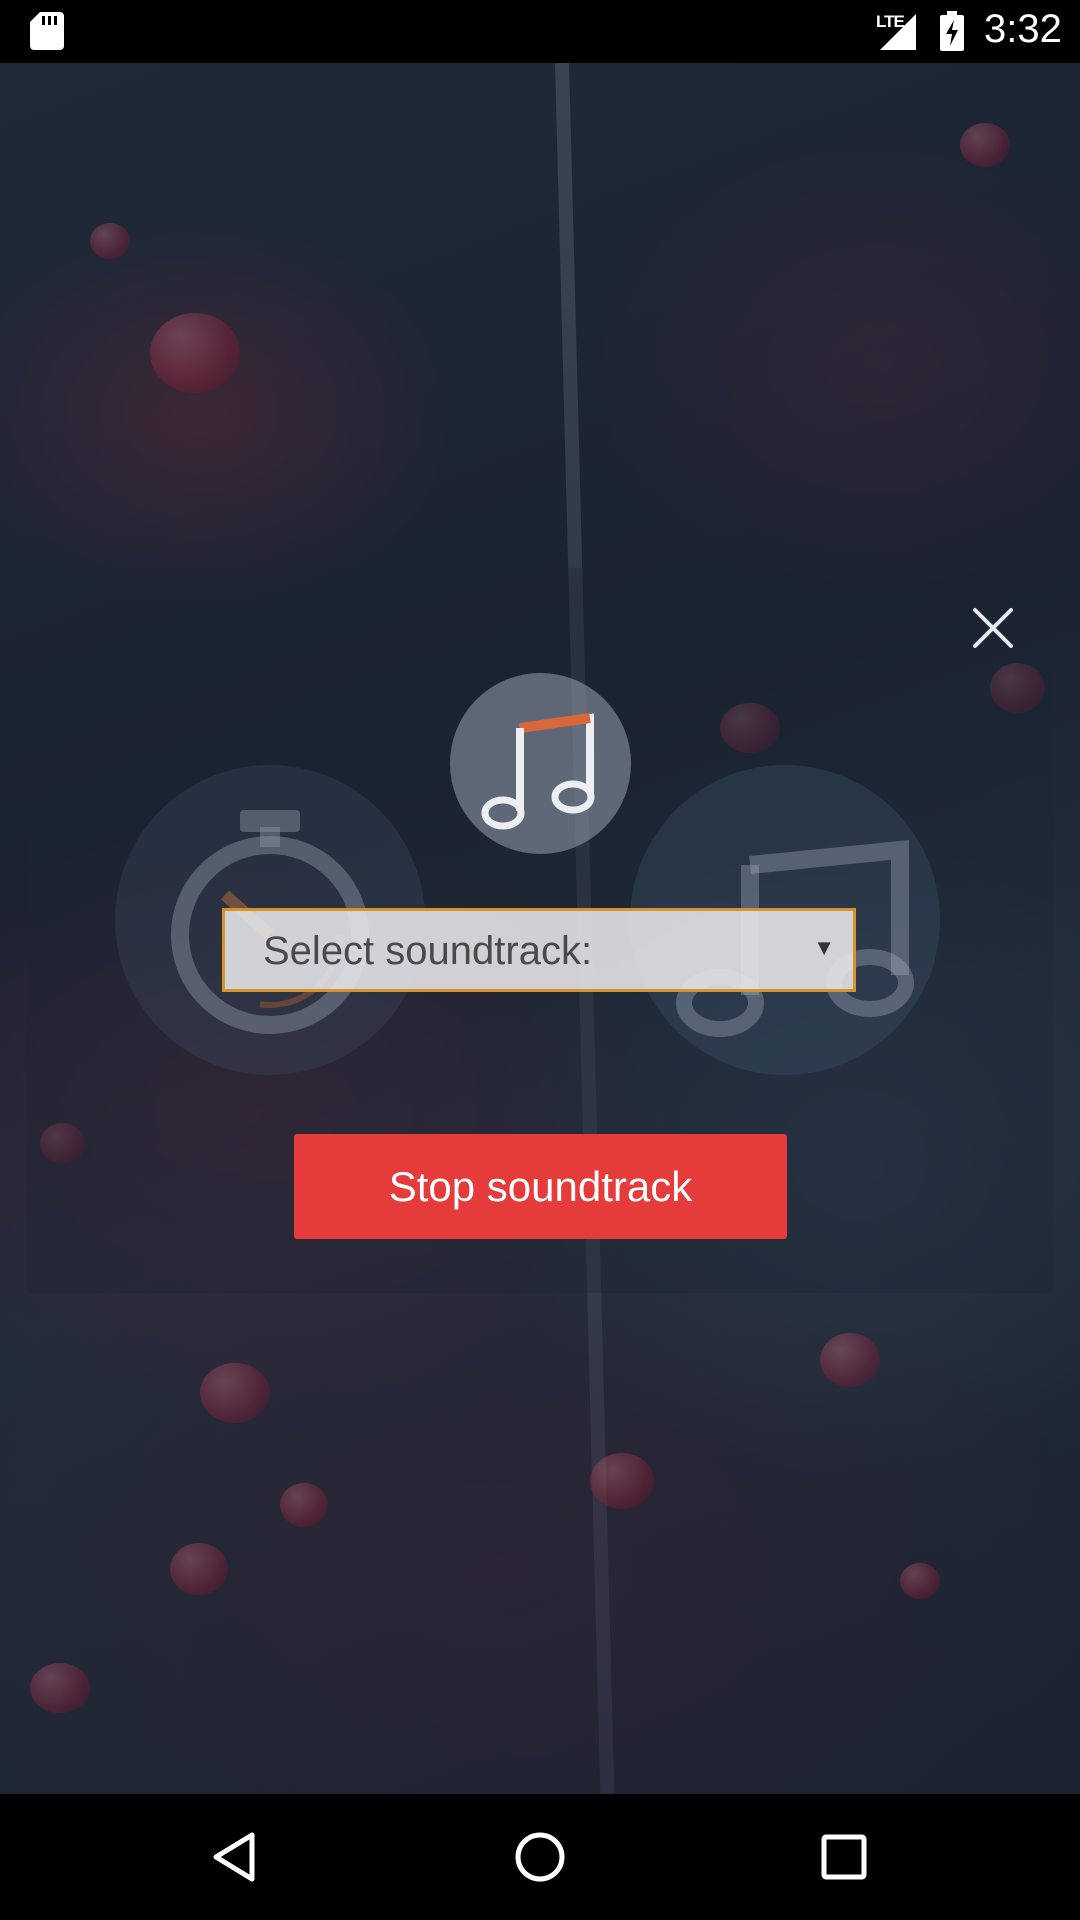  I want to click on soundtrack-select: Select soundtrack: ▼, so click(539, 950).